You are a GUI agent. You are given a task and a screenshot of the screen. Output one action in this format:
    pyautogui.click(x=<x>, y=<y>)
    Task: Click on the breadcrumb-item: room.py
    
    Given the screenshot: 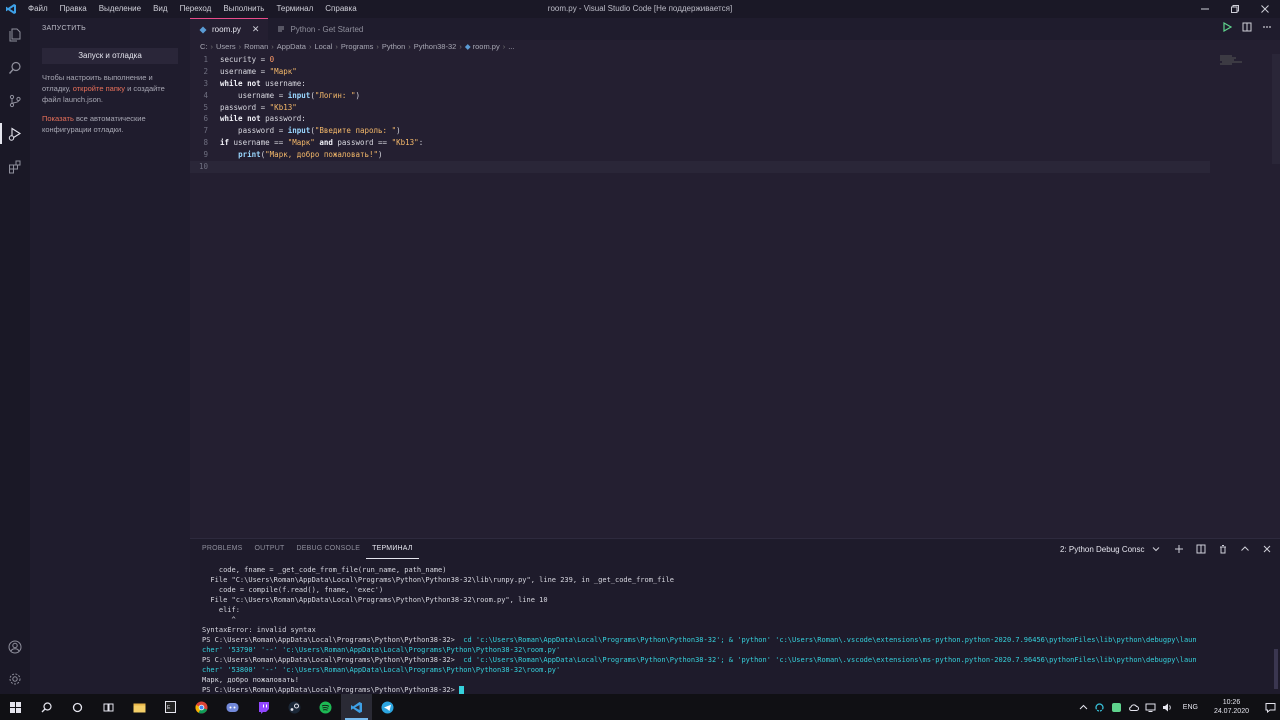 What is the action you would take?
    pyautogui.click(x=486, y=47)
    